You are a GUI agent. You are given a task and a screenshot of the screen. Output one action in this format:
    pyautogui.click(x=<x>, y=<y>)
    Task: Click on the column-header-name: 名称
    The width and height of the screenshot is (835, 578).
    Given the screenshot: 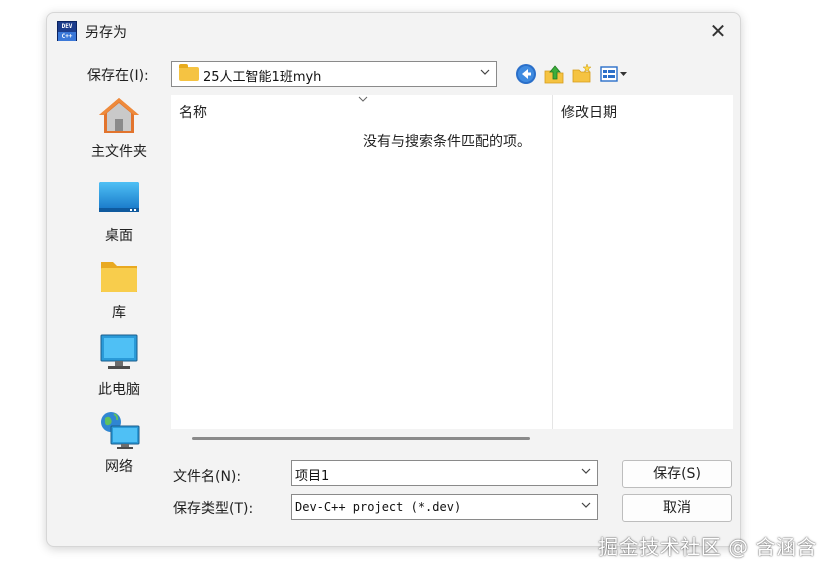 What is the action you would take?
    pyautogui.click(x=193, y=112)
    